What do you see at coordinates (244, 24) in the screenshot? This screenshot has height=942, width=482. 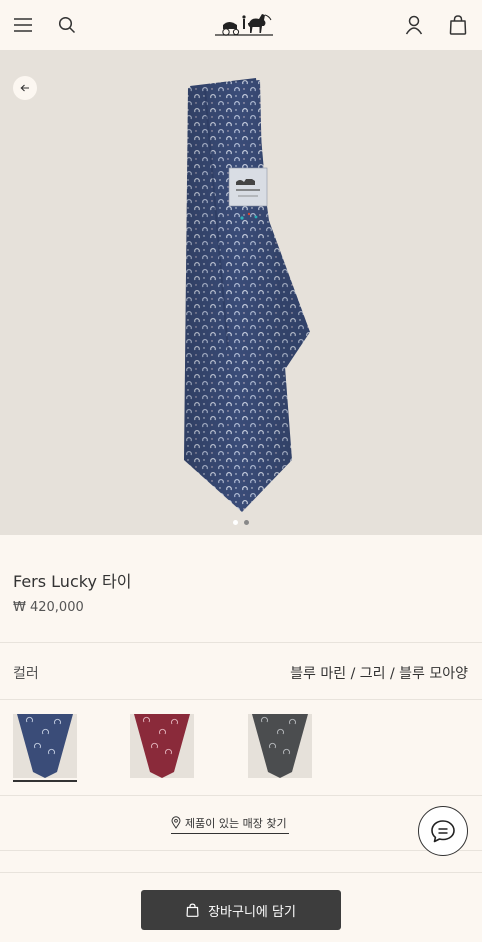 I see `hermes-logo` at bounding box center [244, 24].